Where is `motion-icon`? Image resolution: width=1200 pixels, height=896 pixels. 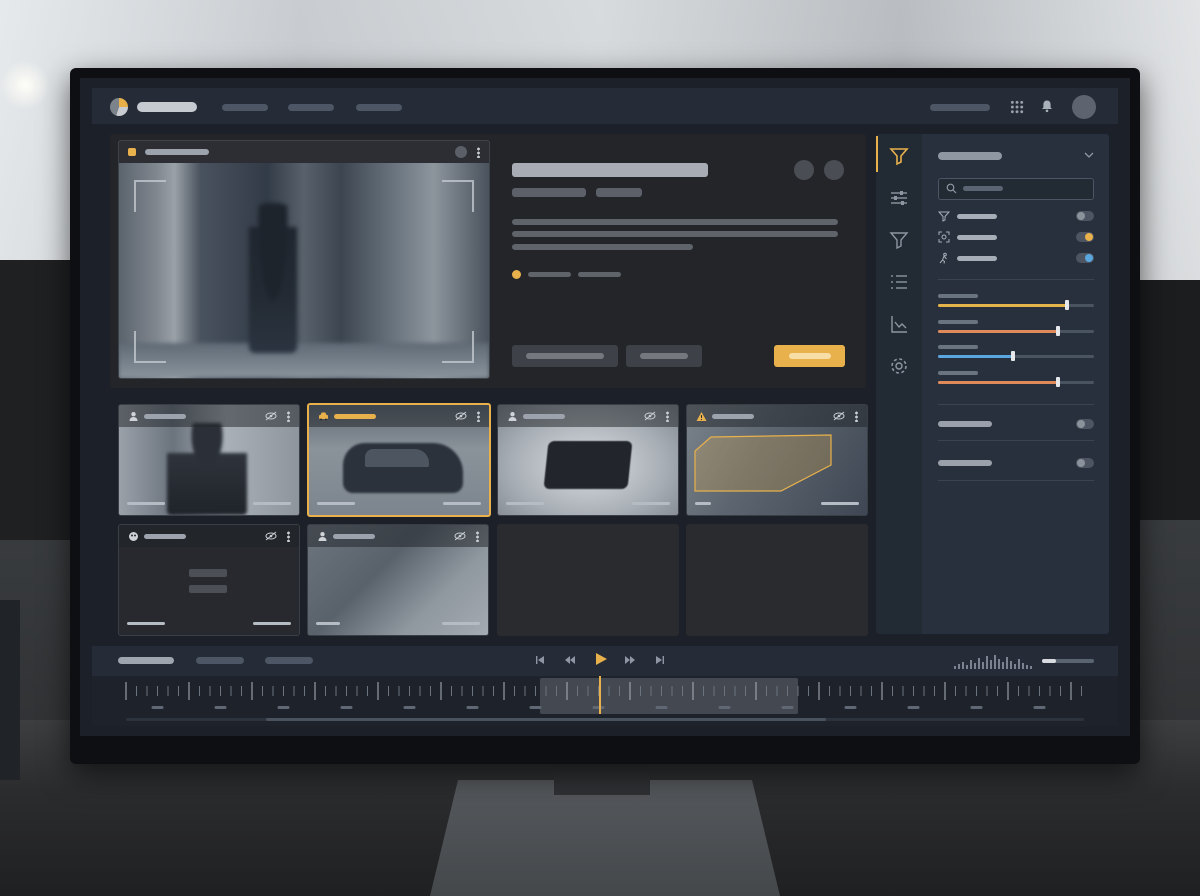 motion-icon is located at coordinates (943, 258).